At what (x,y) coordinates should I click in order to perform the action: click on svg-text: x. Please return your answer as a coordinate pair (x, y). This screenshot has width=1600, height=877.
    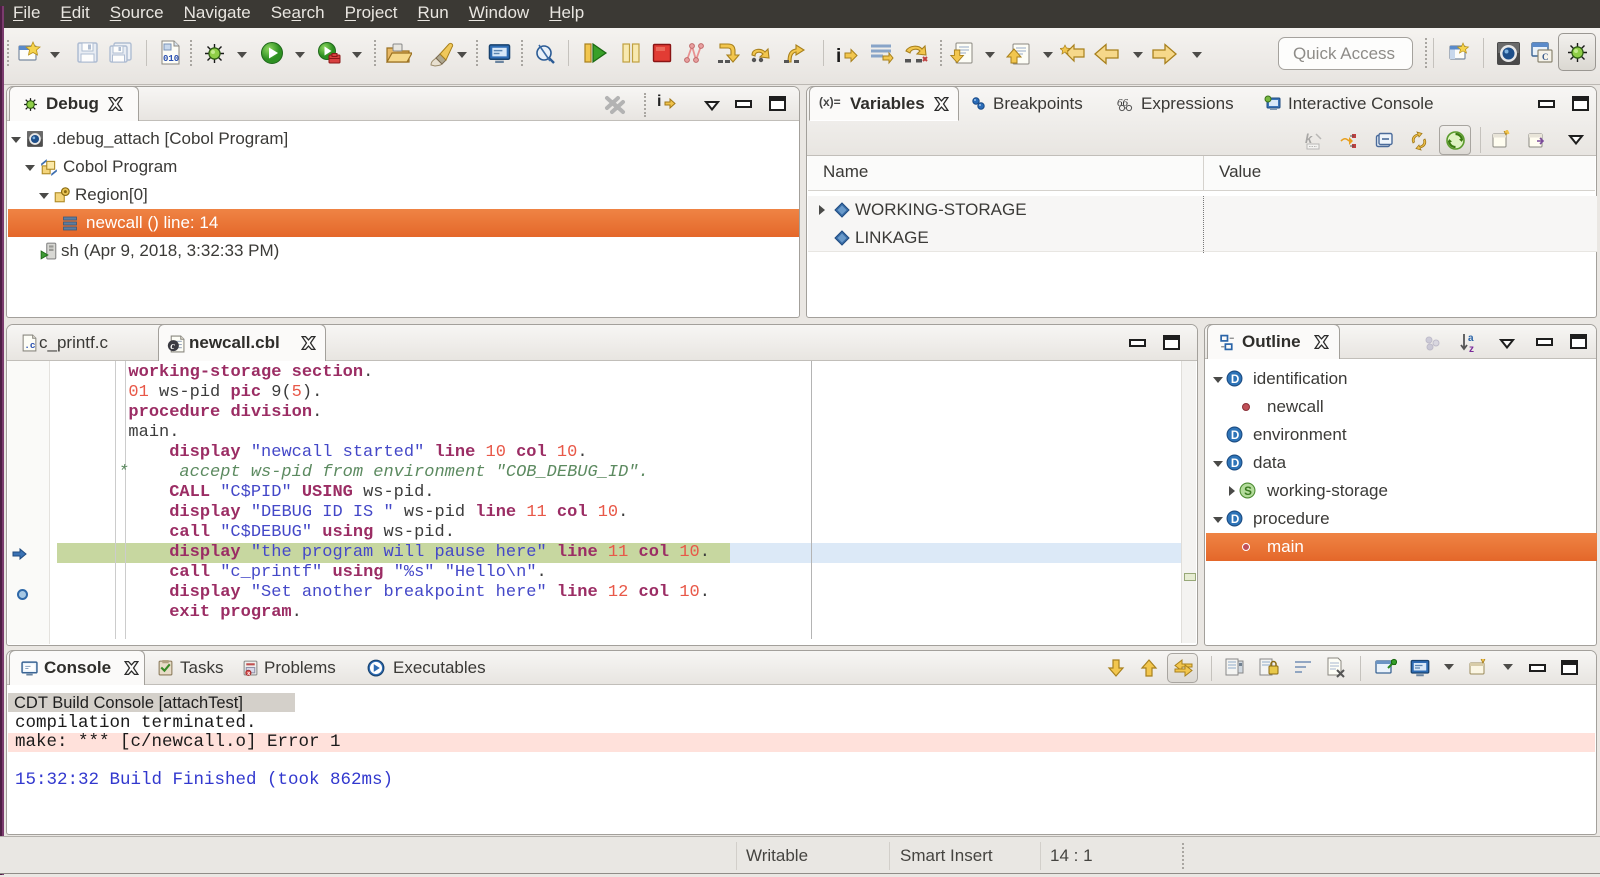
    Looking at the image, I should click on (248, 673).